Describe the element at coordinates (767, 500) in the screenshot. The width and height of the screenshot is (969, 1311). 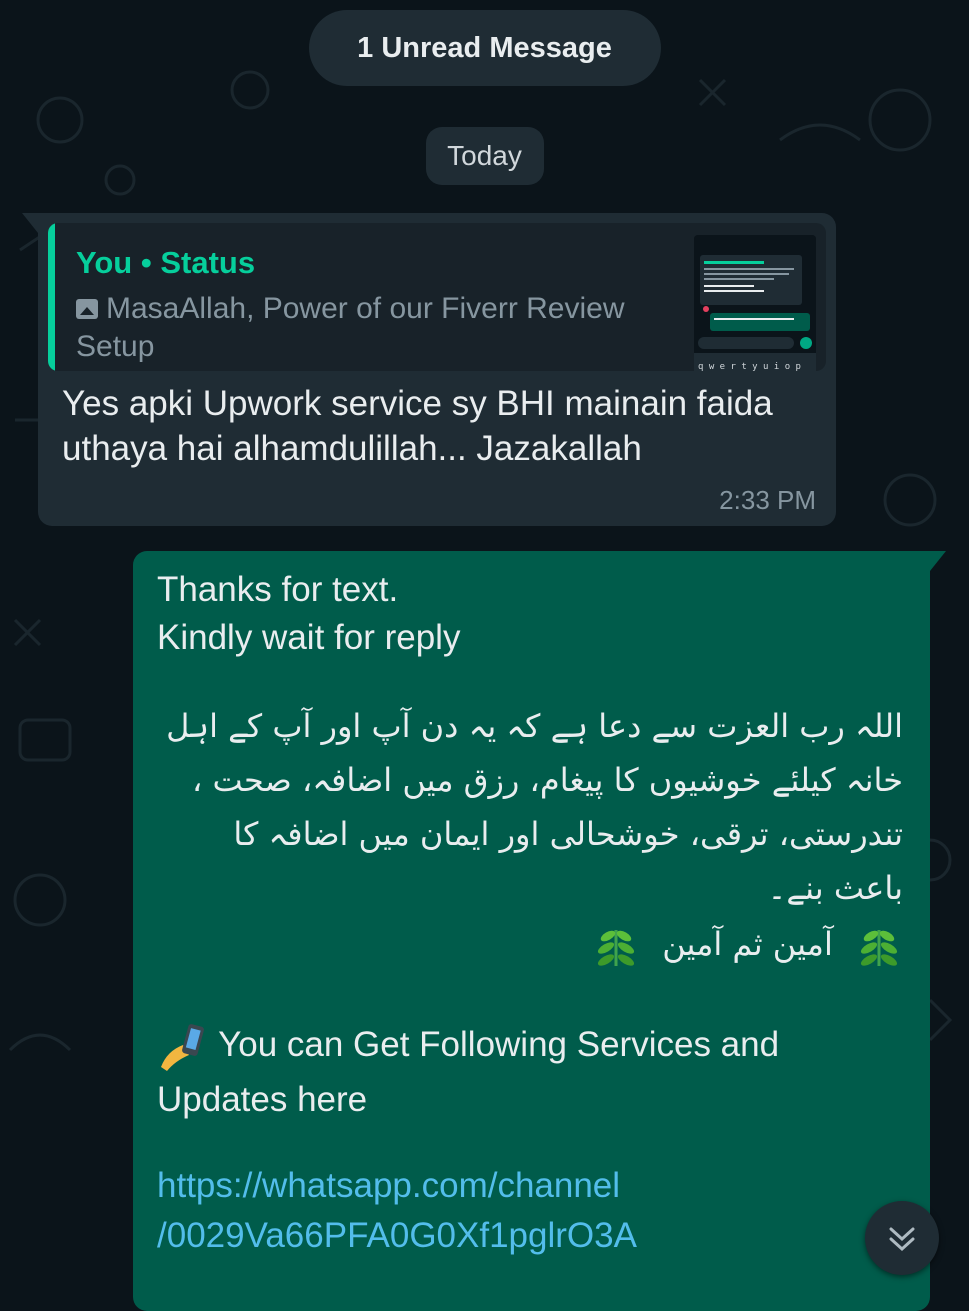
I see `message-timestamp: 2:33 PM` at that location.